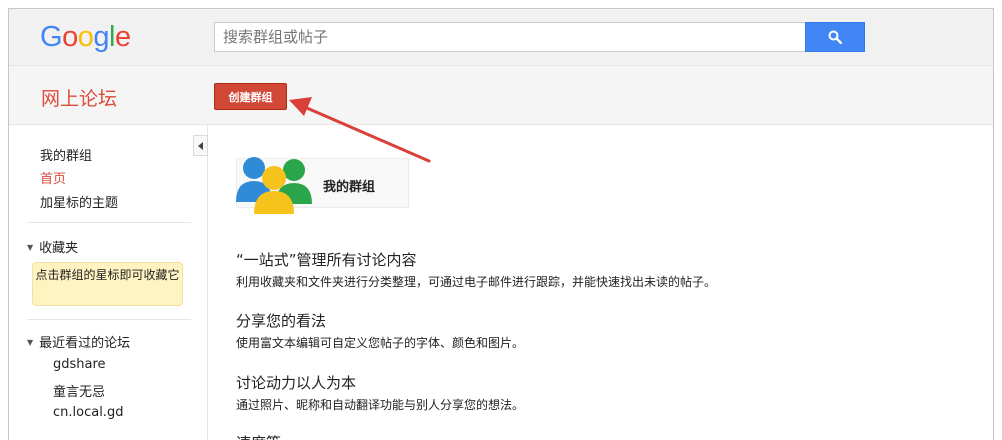 Image resolution: width=1002 pixels, height=440 pixels. Describe the element at coordinates (326, 260) in the screenshot. I see `feature-title: “一站式”管理所有讨论内容` at that location.